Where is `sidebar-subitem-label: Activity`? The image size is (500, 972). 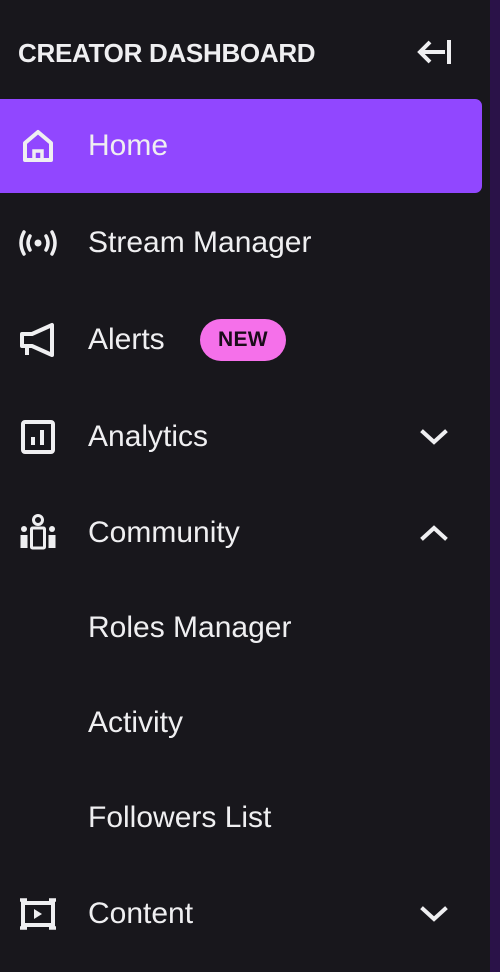 sidebar-subitem-label: Activity is located at coordinates (136, 722).